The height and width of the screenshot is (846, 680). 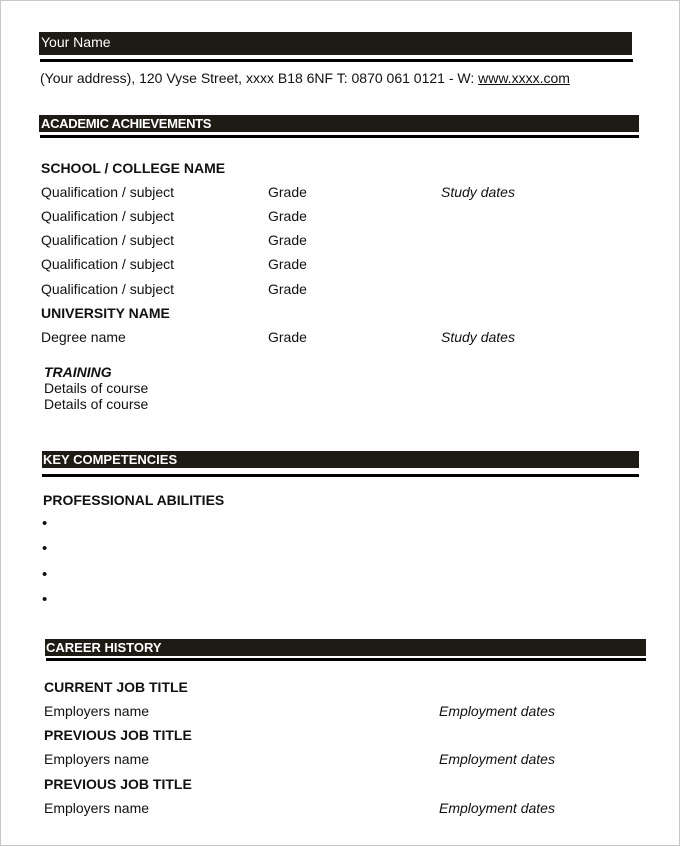 What do you see at coordinates (134, 500) in the screenshot?
I see `professional-abilities-title: PROFESSIONAL ABILITIES` at bounding box center [134, 500].